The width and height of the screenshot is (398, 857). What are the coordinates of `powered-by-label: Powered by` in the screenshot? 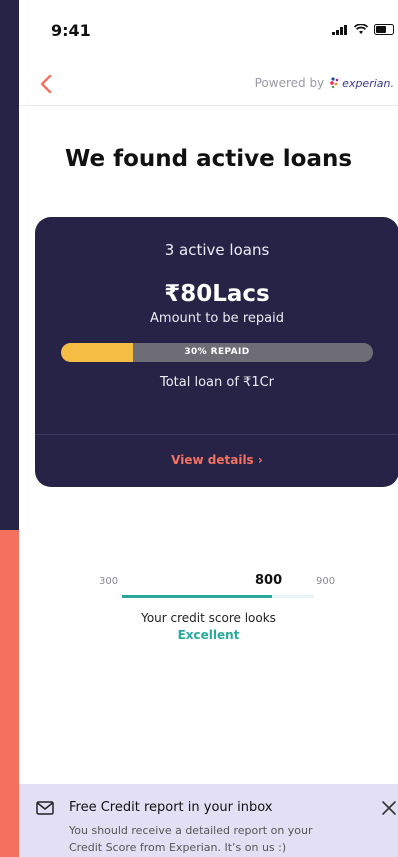 It's located at (289, 83).